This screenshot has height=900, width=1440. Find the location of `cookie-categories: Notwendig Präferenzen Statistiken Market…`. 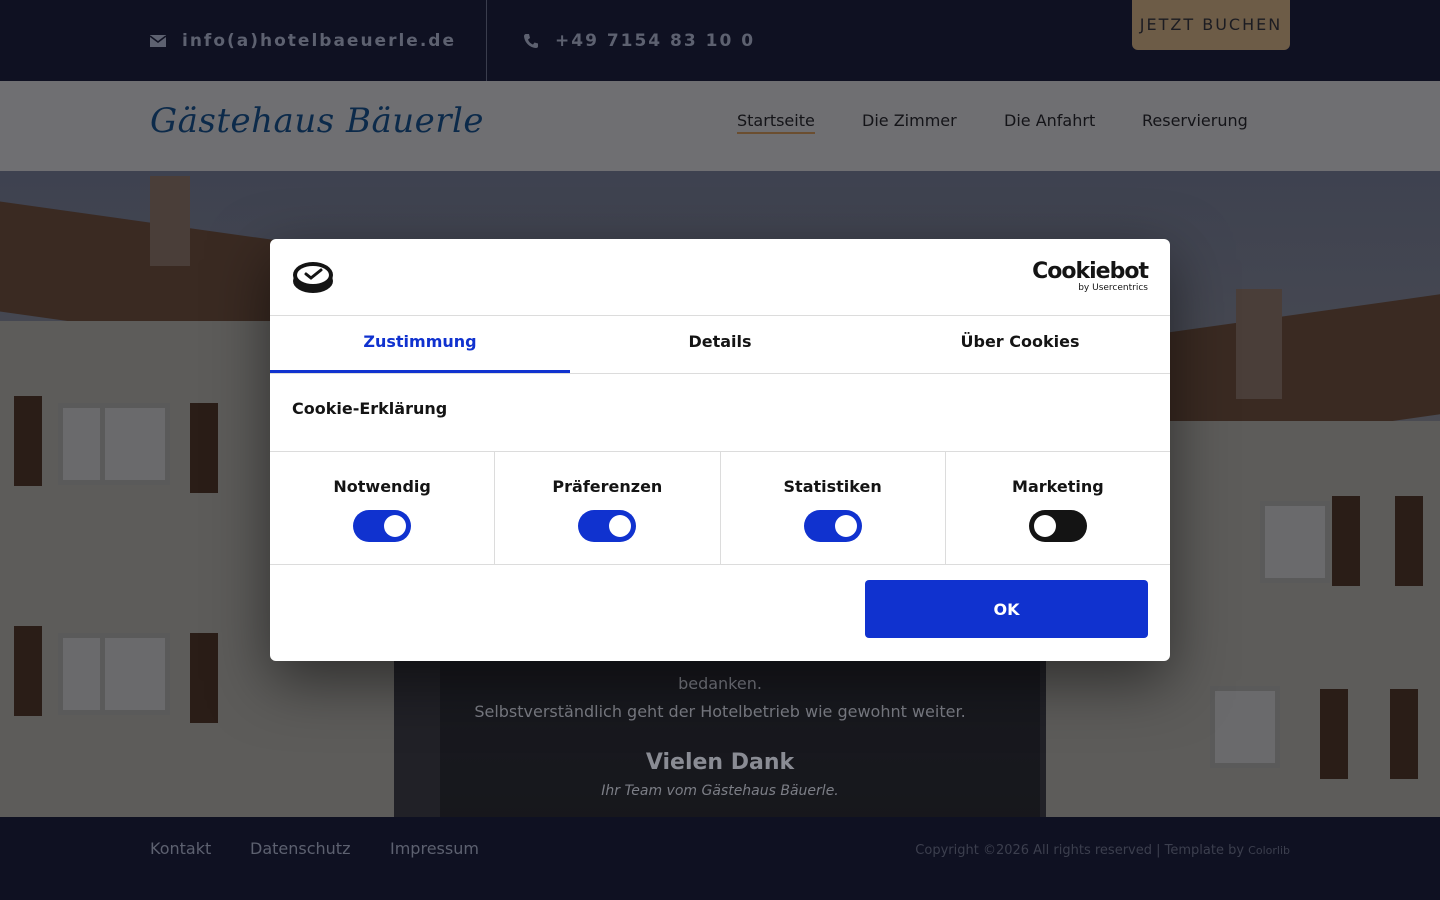

cookie-categories: Notwendig Präferenzen Statistiken Market… is located at coordinates (720, 508).